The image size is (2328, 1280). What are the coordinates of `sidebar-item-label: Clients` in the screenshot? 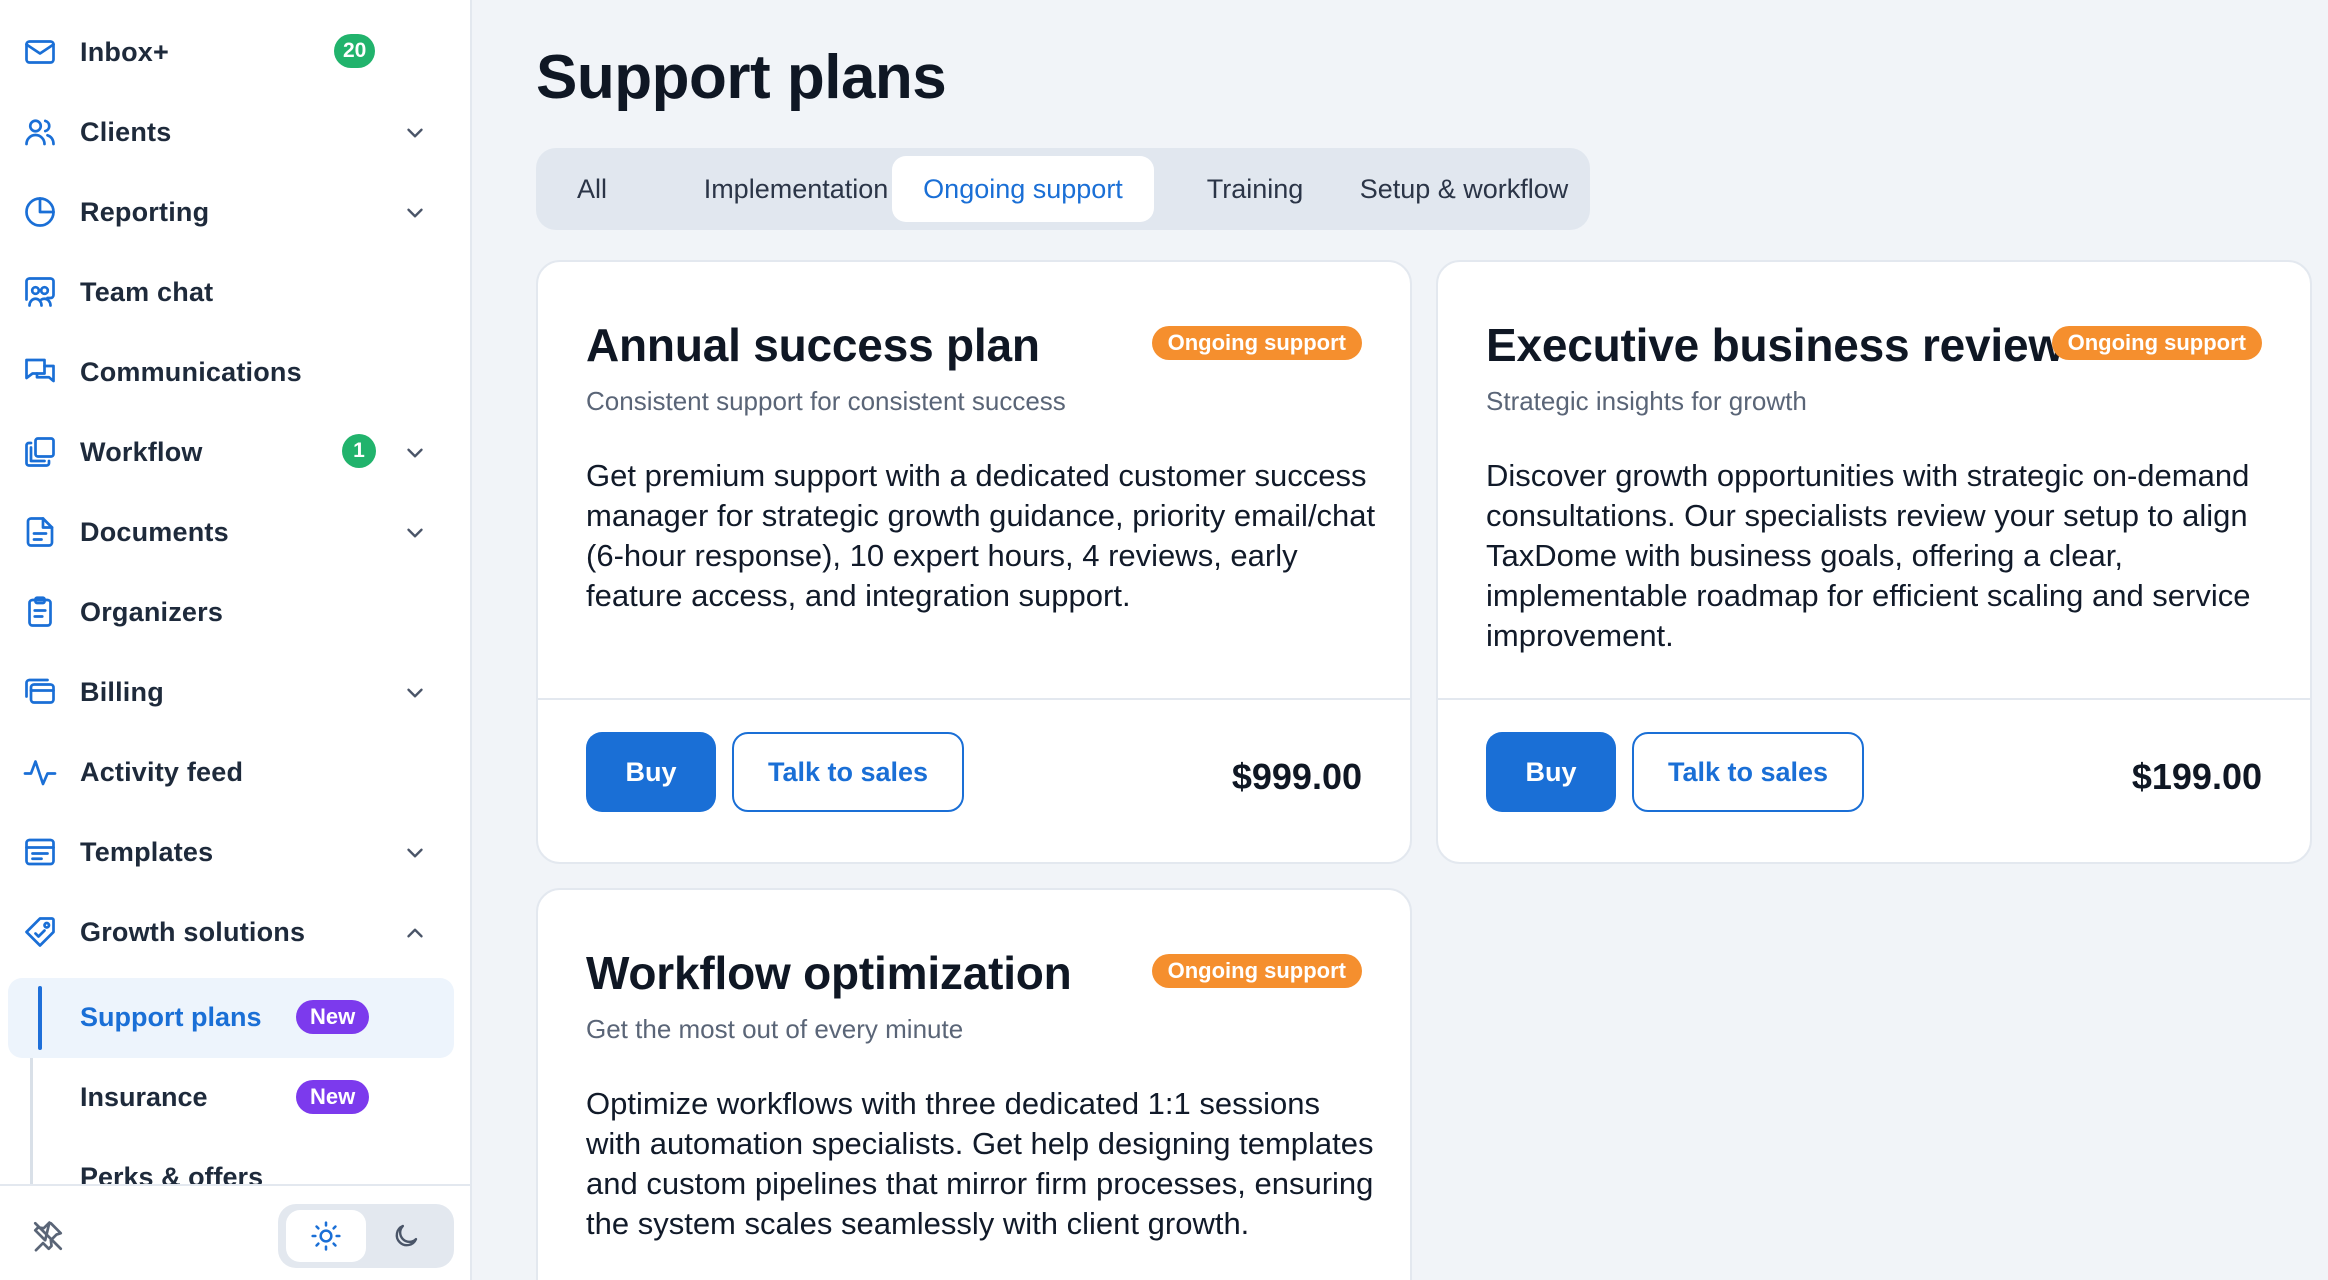 It's located at (126, 131).